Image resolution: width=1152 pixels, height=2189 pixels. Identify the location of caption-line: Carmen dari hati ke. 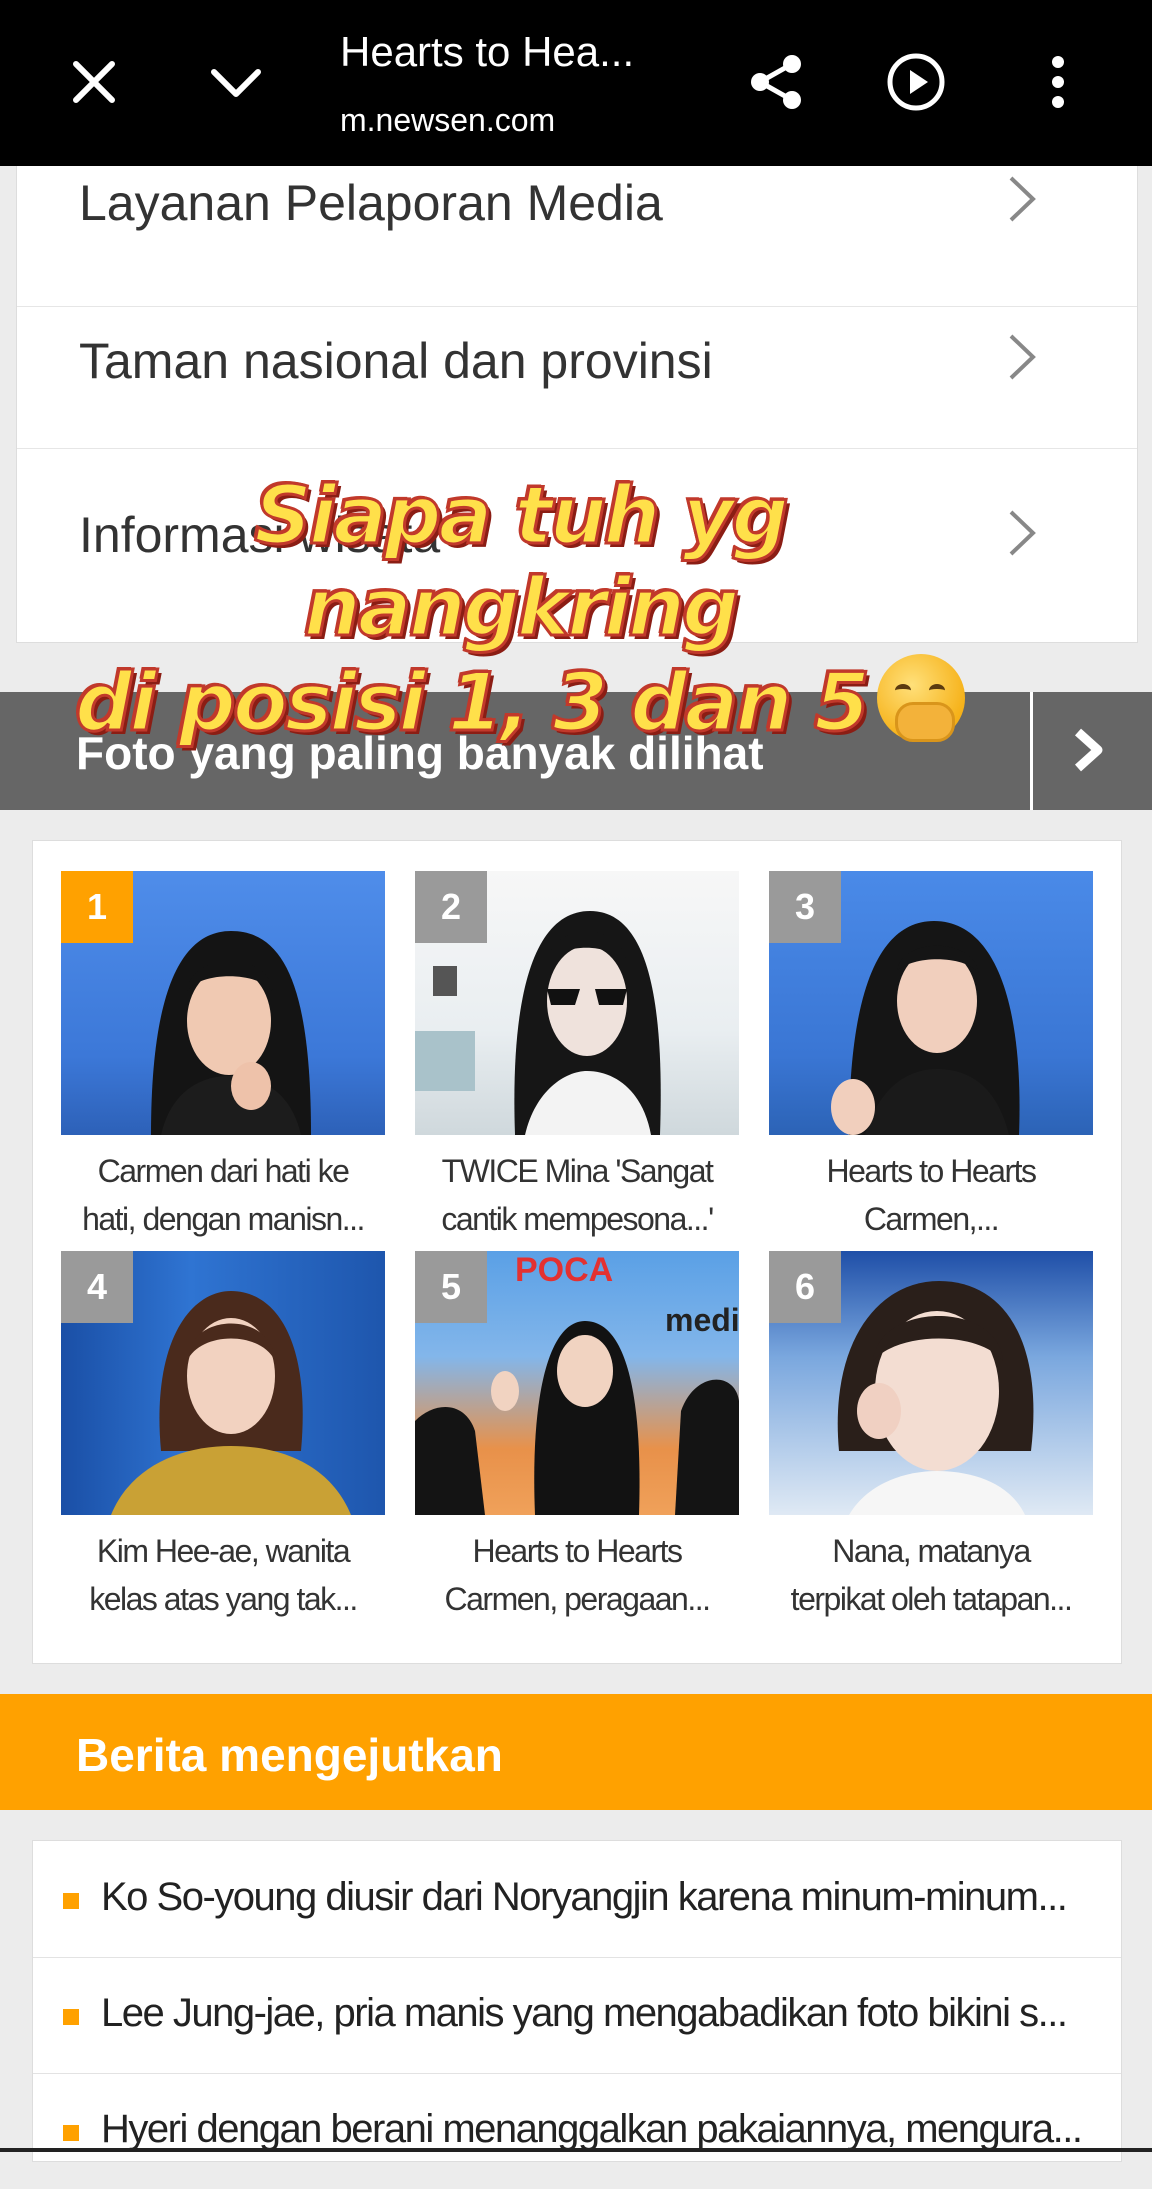
(223, 1171).